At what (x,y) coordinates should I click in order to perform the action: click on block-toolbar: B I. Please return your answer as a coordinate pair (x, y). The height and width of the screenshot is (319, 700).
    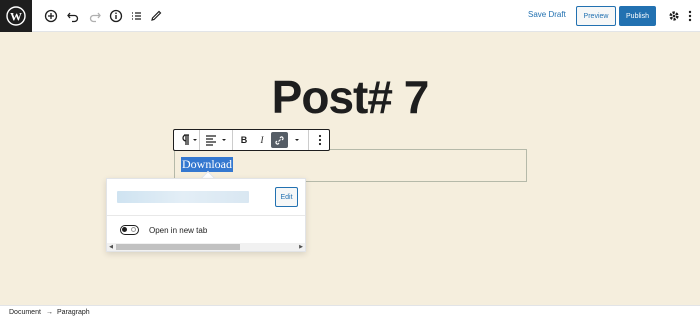
    Looking at the image, I should click on (251, 140).